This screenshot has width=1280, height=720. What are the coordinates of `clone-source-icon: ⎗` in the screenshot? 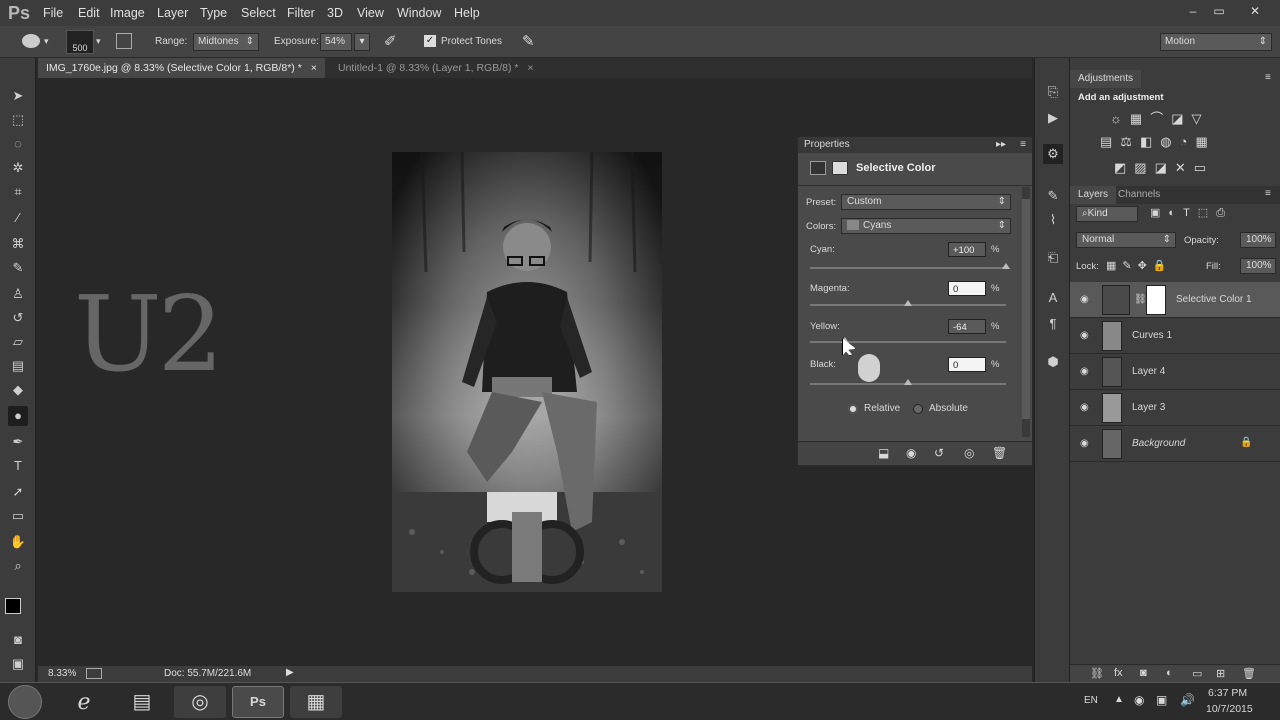 It's located at (1053, 258).